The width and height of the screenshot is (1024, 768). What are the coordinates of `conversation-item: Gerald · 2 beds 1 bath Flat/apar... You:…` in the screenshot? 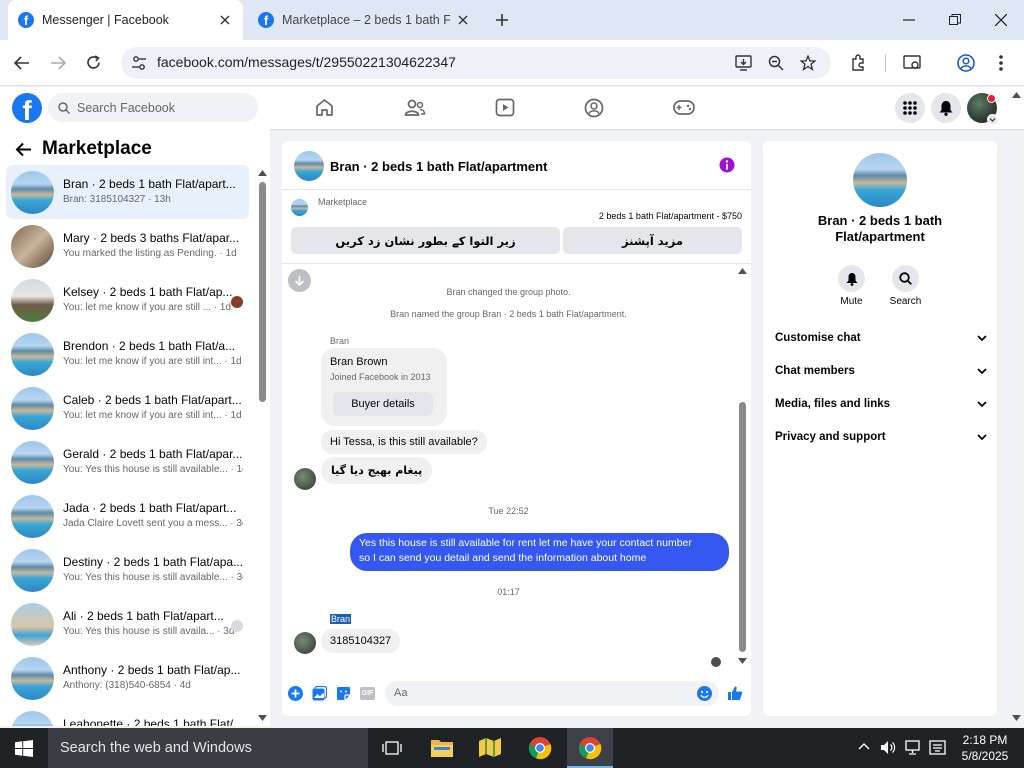 It's located at (127, 462).